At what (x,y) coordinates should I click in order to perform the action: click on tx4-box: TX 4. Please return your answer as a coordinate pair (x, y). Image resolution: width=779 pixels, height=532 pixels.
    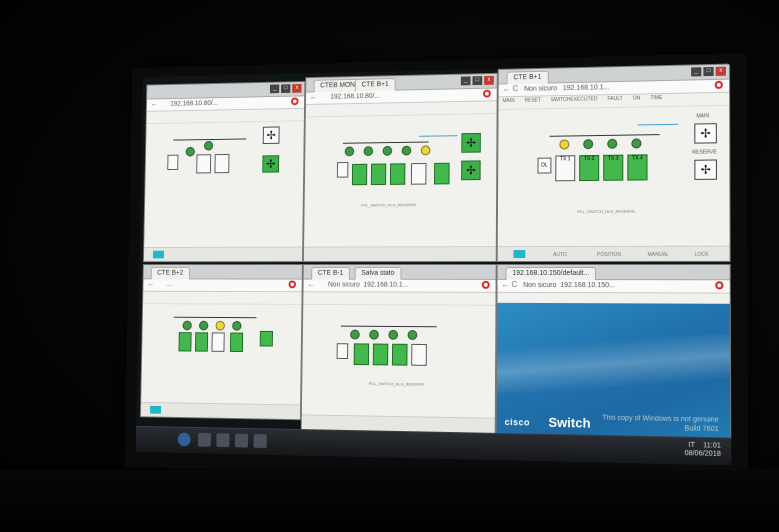
    Looking at the image, I should click on (637, 167).